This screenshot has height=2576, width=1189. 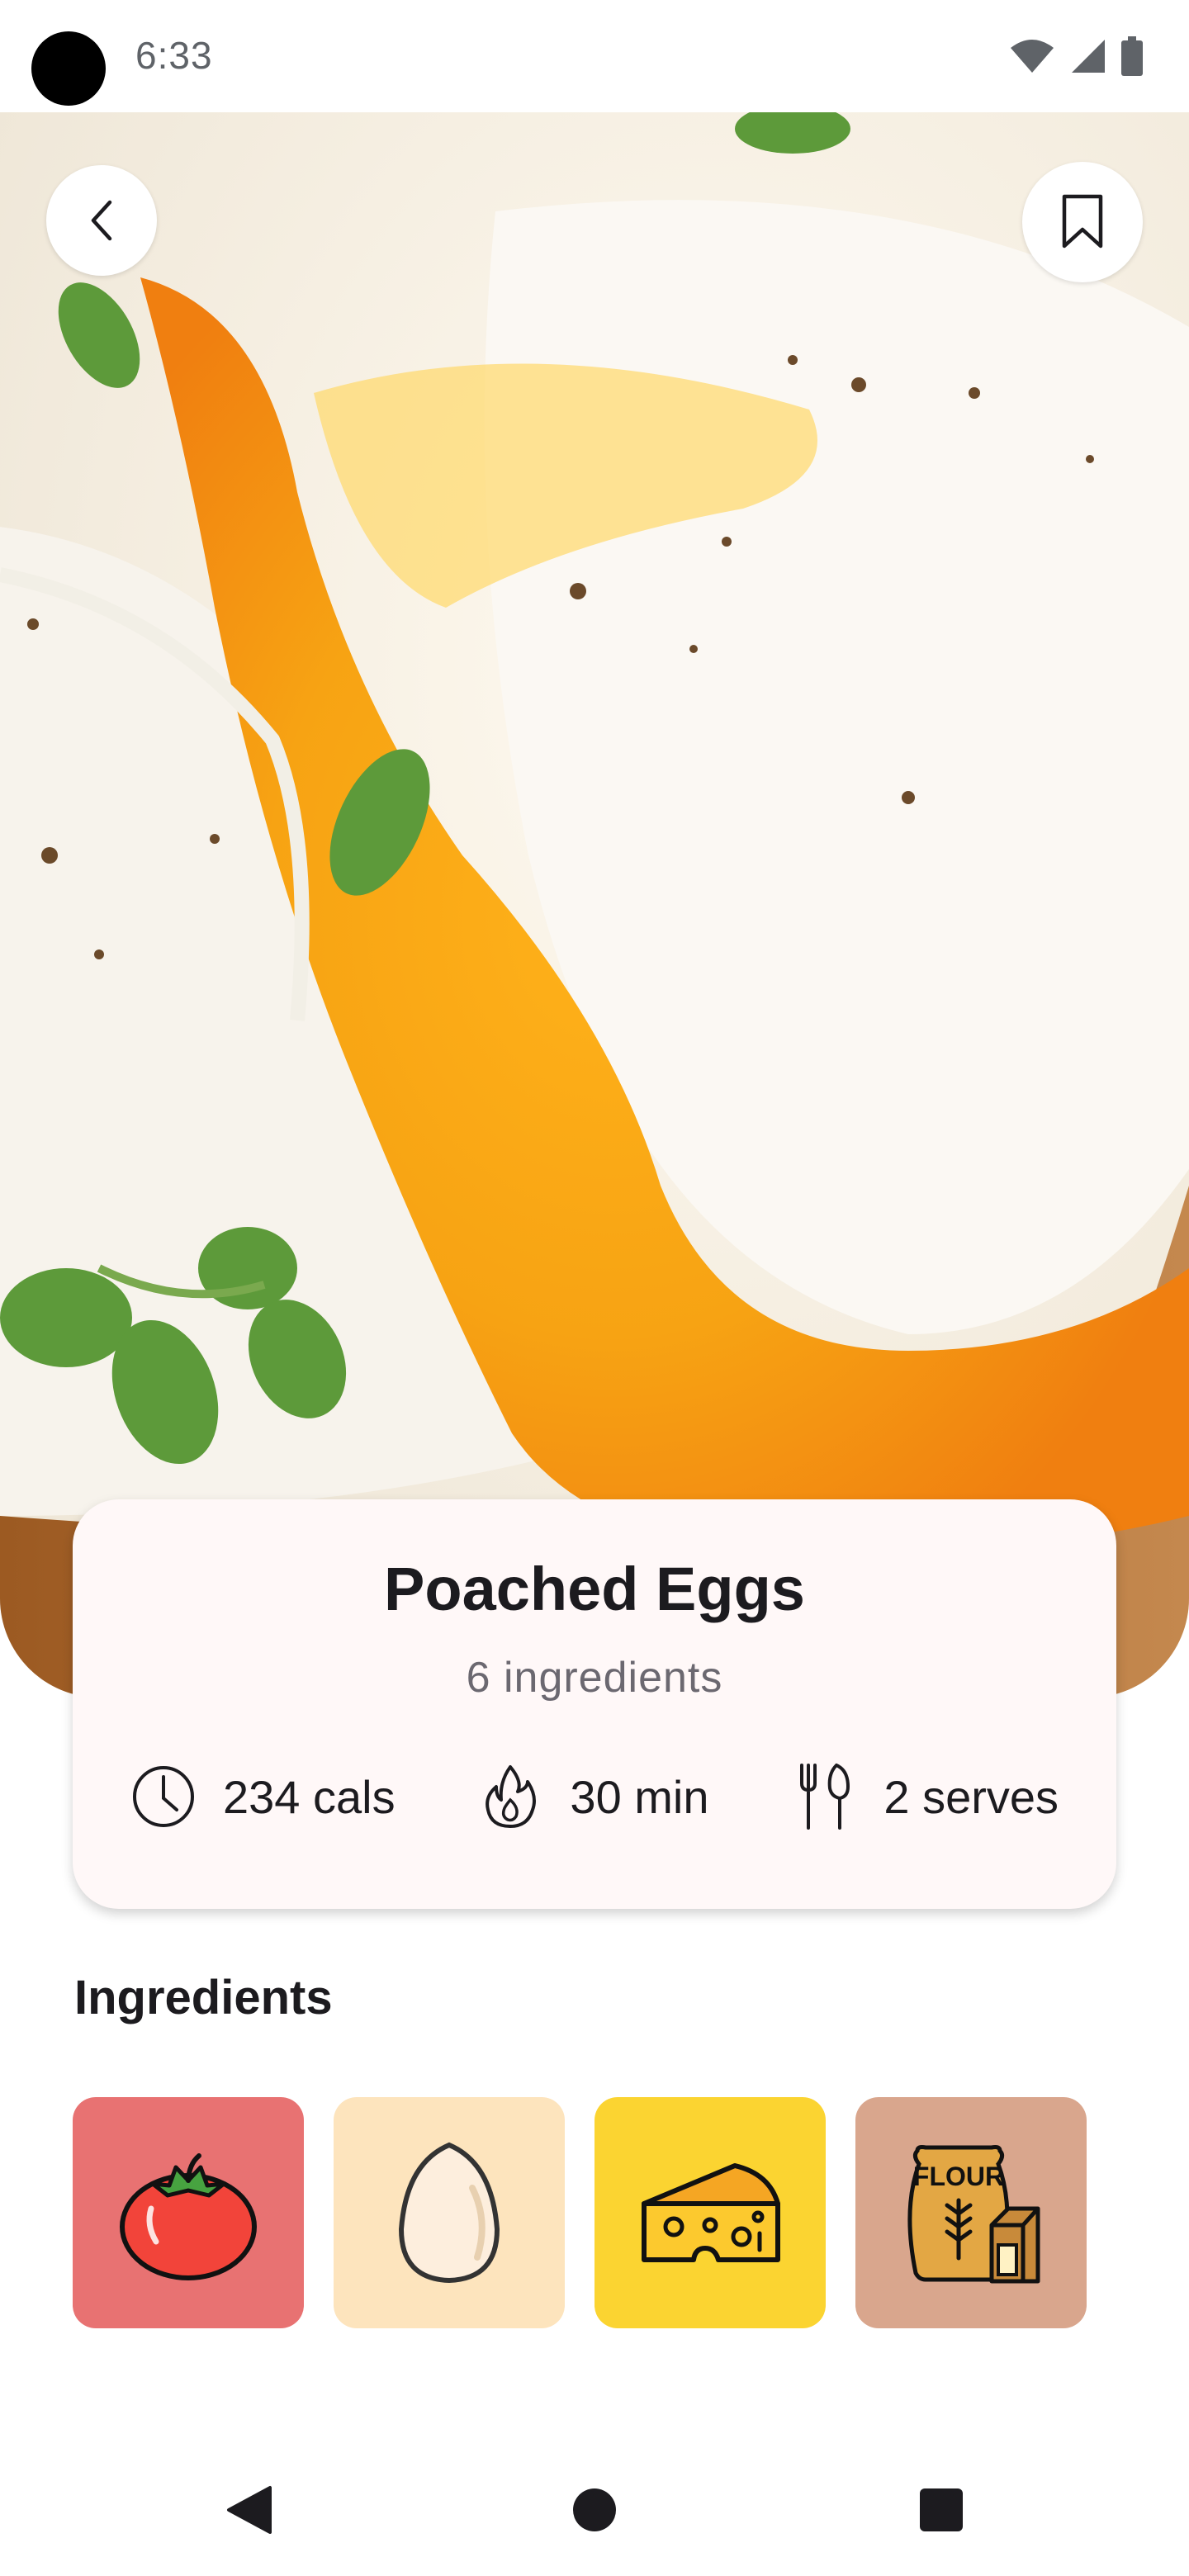 What do you see at coordinates (1032, 56) in the screenshot?
I see `wifi-icon` at bounding box center [1032, 56].